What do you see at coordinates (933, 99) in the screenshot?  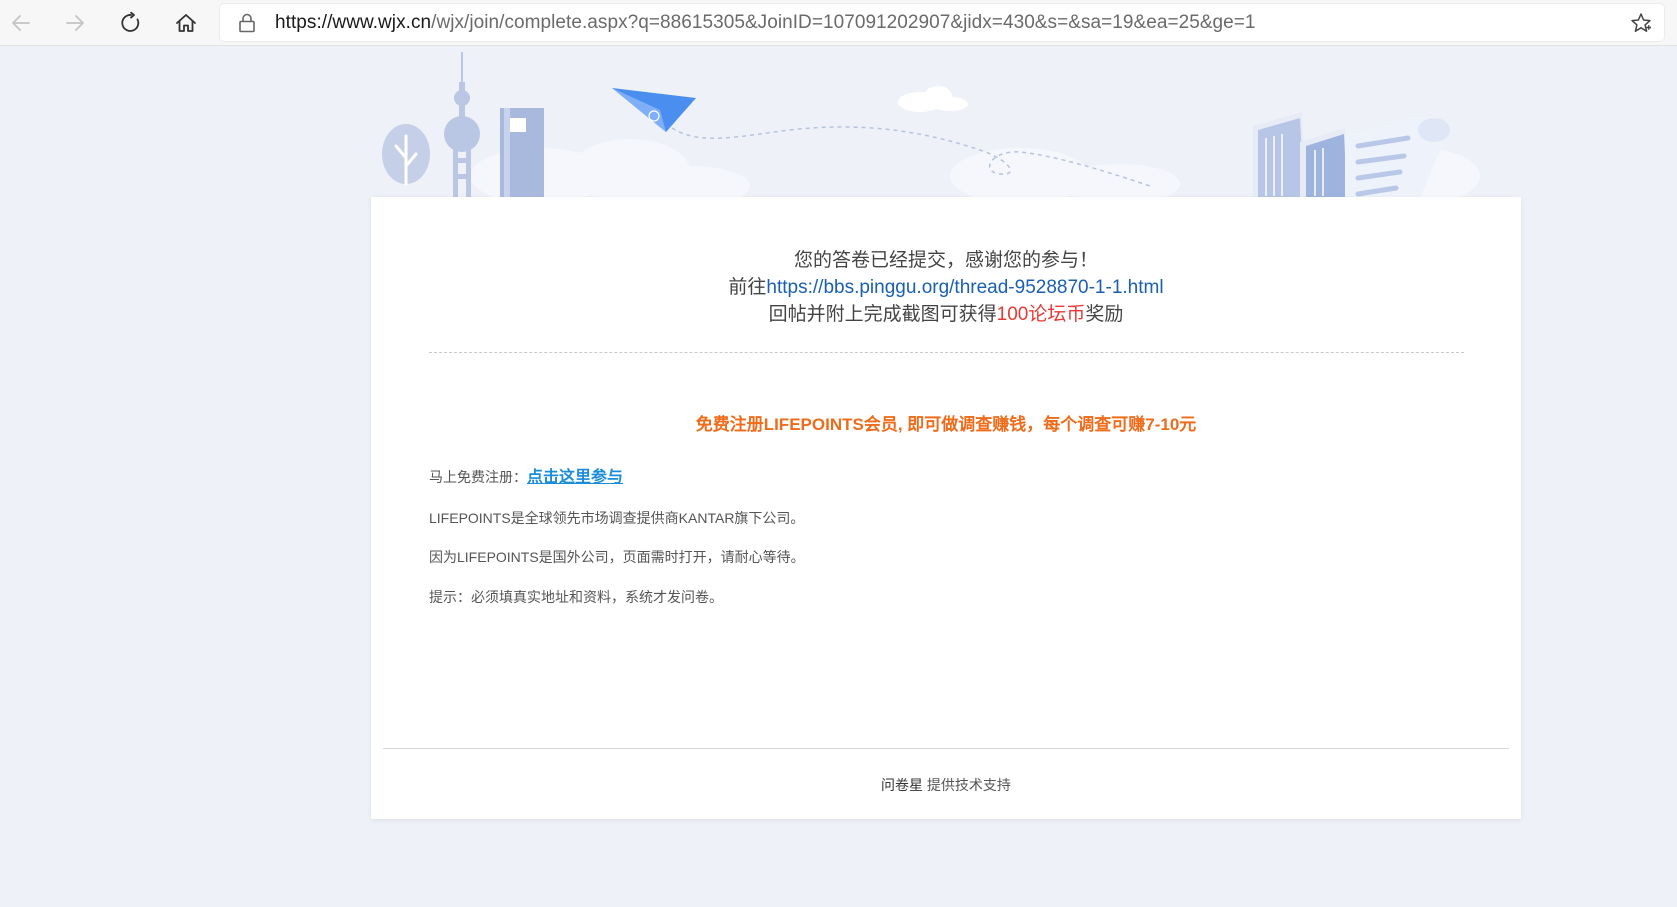 I see `small-cloud-icon` at bounding box center [933, 99].